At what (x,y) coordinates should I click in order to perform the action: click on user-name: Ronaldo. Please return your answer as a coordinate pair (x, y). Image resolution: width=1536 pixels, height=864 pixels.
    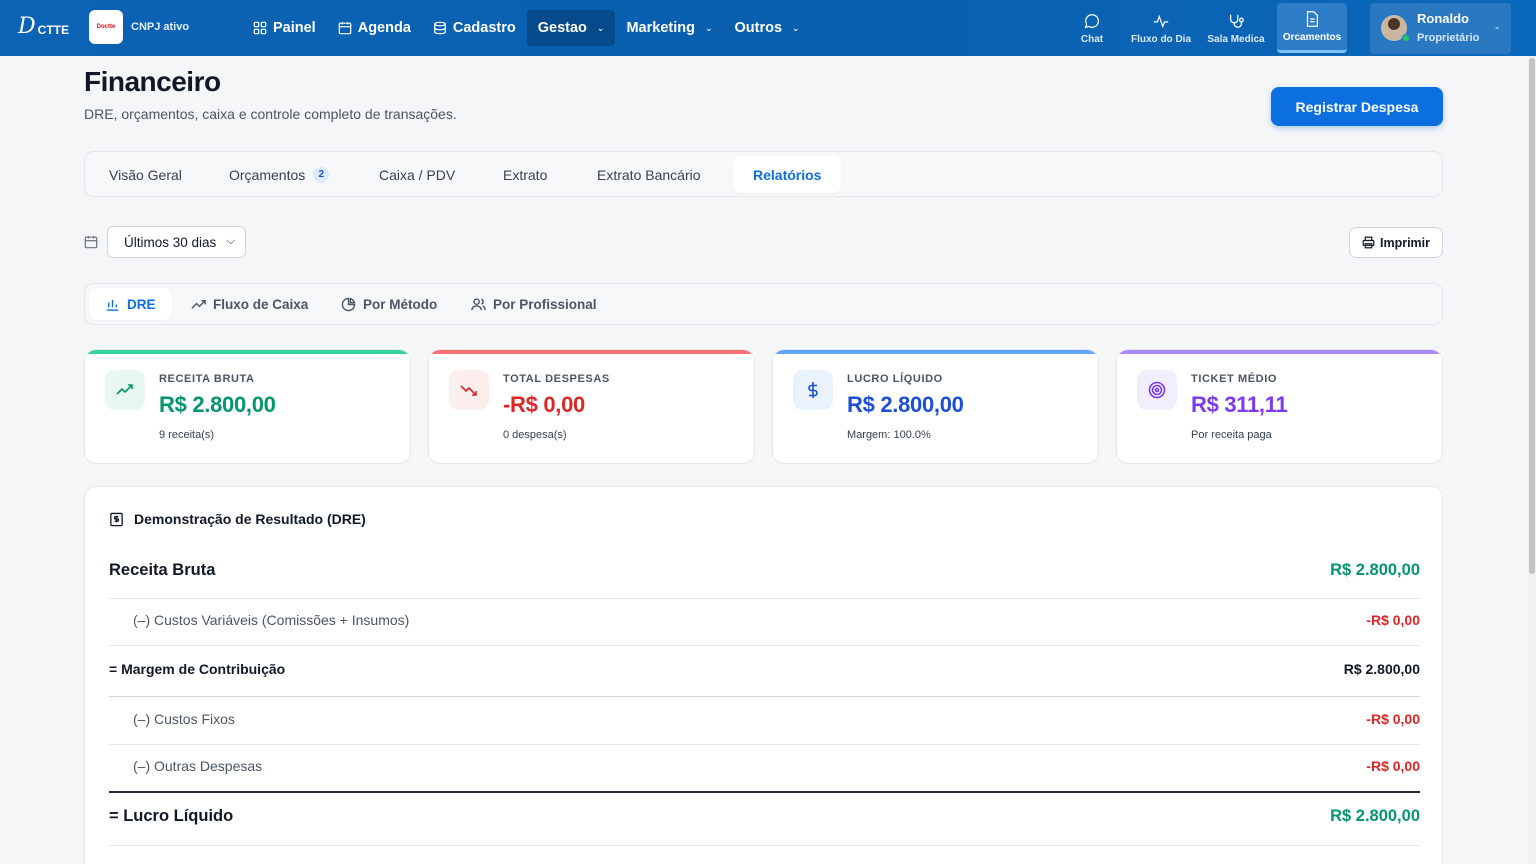
    Looking at the image, I should click on (1443, 18).